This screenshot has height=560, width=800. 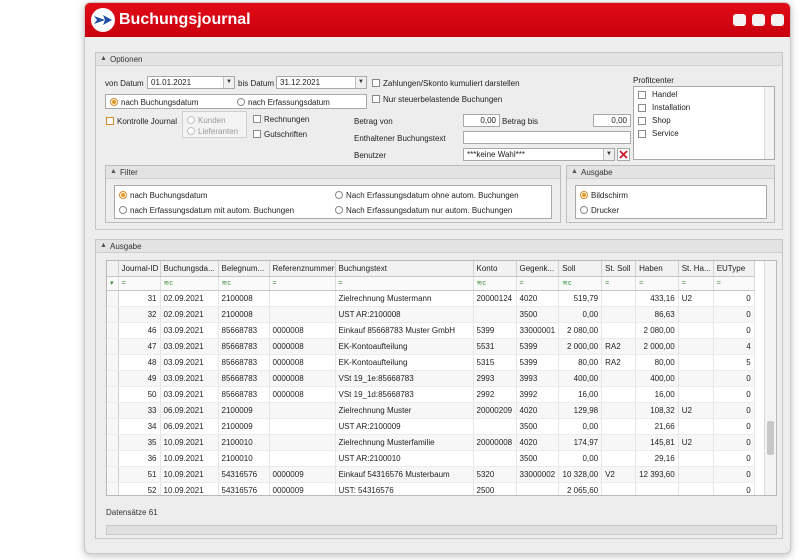 I want to click on column-header: Konto, so click(x=495, y=269).